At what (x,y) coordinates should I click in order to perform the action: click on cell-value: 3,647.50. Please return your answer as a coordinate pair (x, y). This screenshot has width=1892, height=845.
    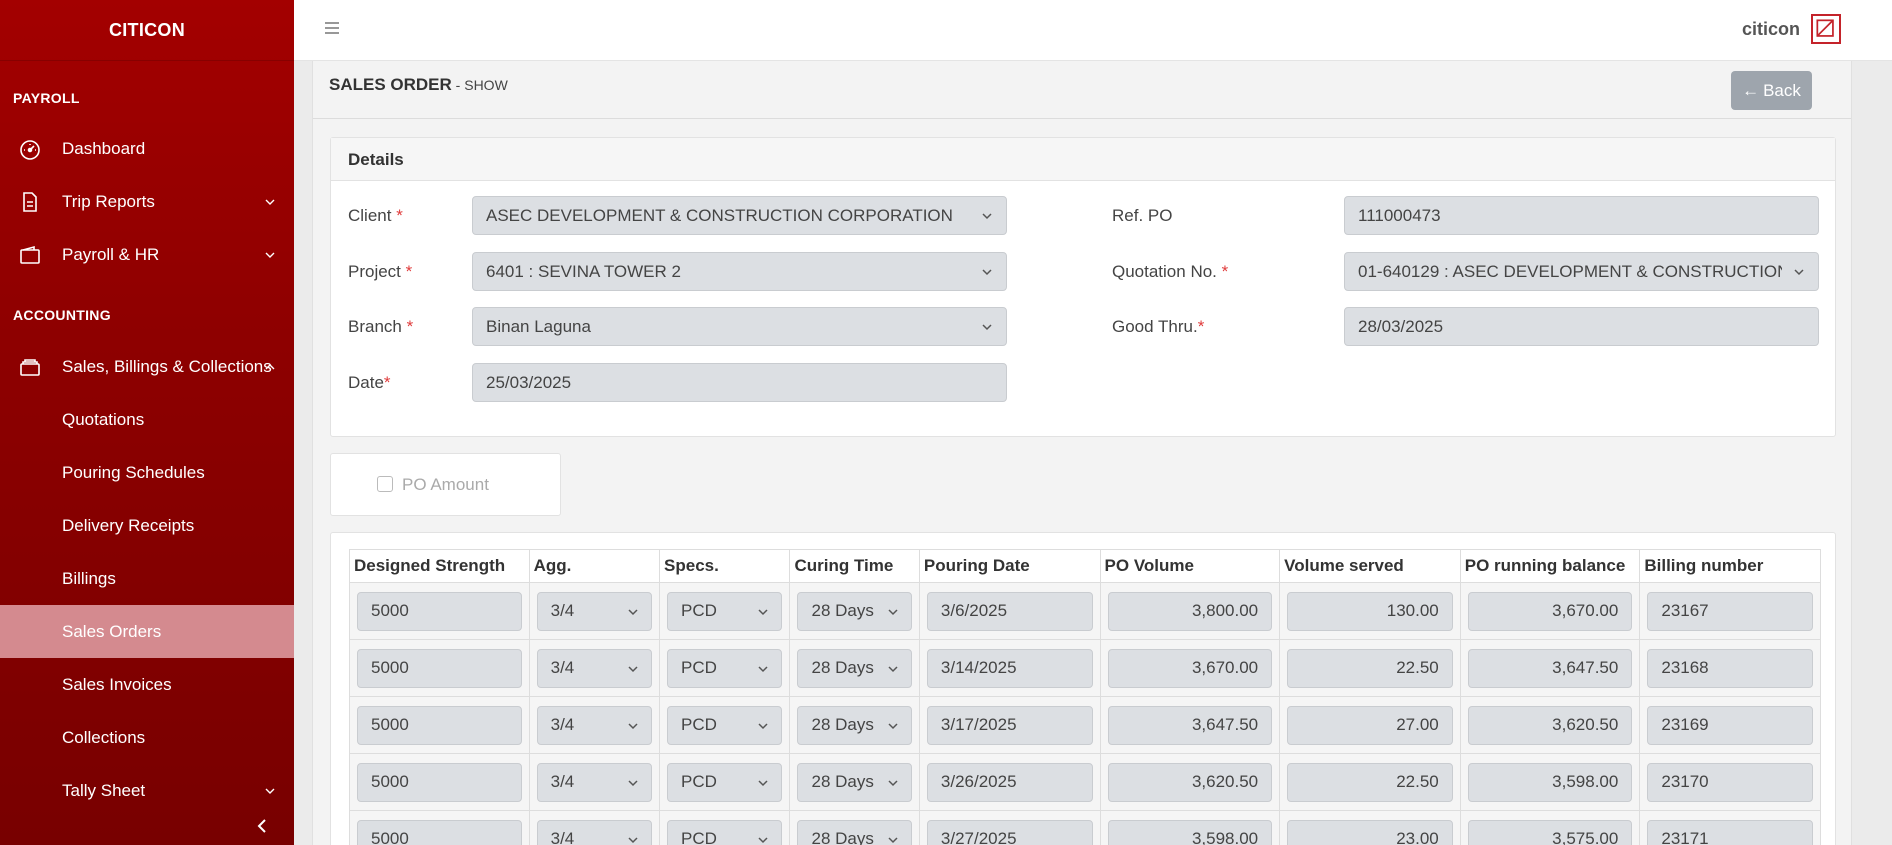
    Looking at the image, I should click on (1585, 667).